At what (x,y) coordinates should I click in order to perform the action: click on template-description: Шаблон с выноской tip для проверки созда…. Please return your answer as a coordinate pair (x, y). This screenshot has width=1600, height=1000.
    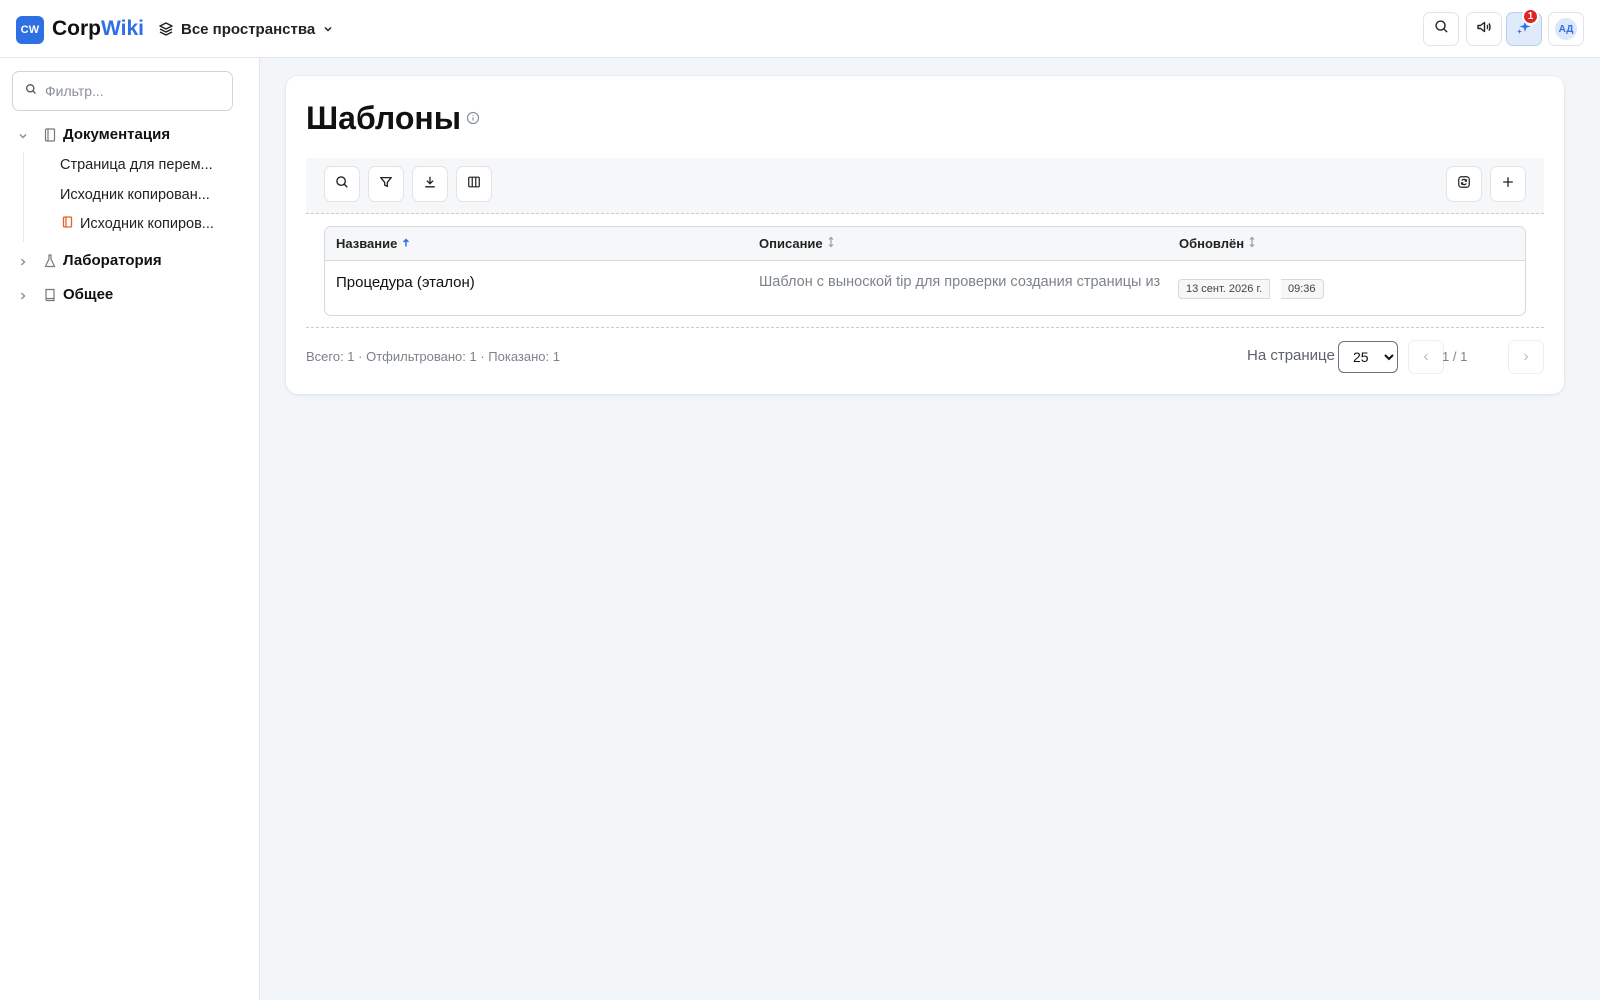
    Looking at the image, I should click on (960, 282).